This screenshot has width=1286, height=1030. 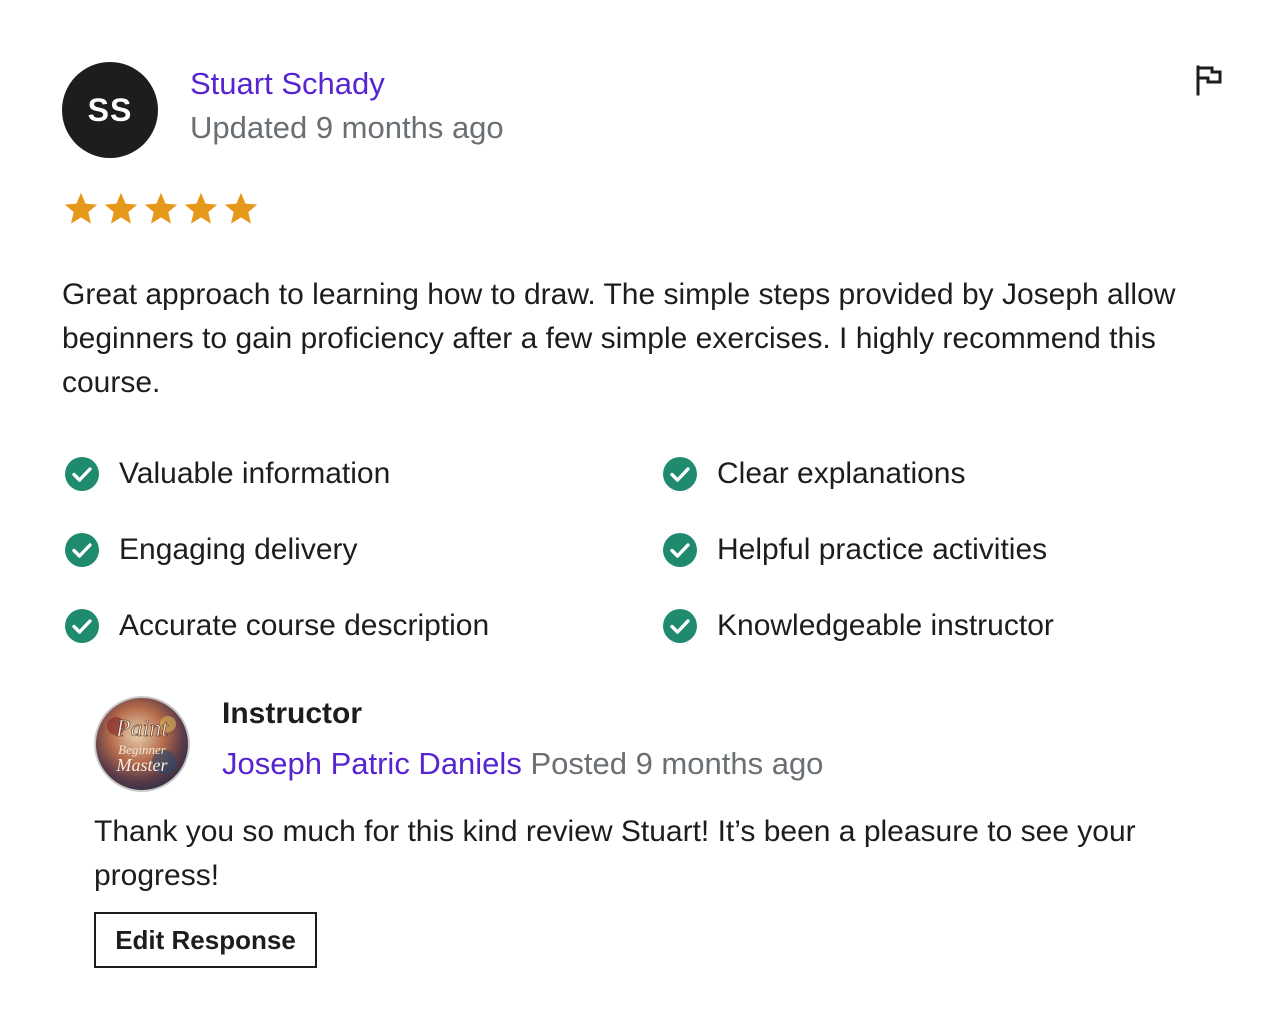 What do you see at coordinates (1208, 80) in the screenshot?
I see `flag-icon` at bounding box center [1208, 80].